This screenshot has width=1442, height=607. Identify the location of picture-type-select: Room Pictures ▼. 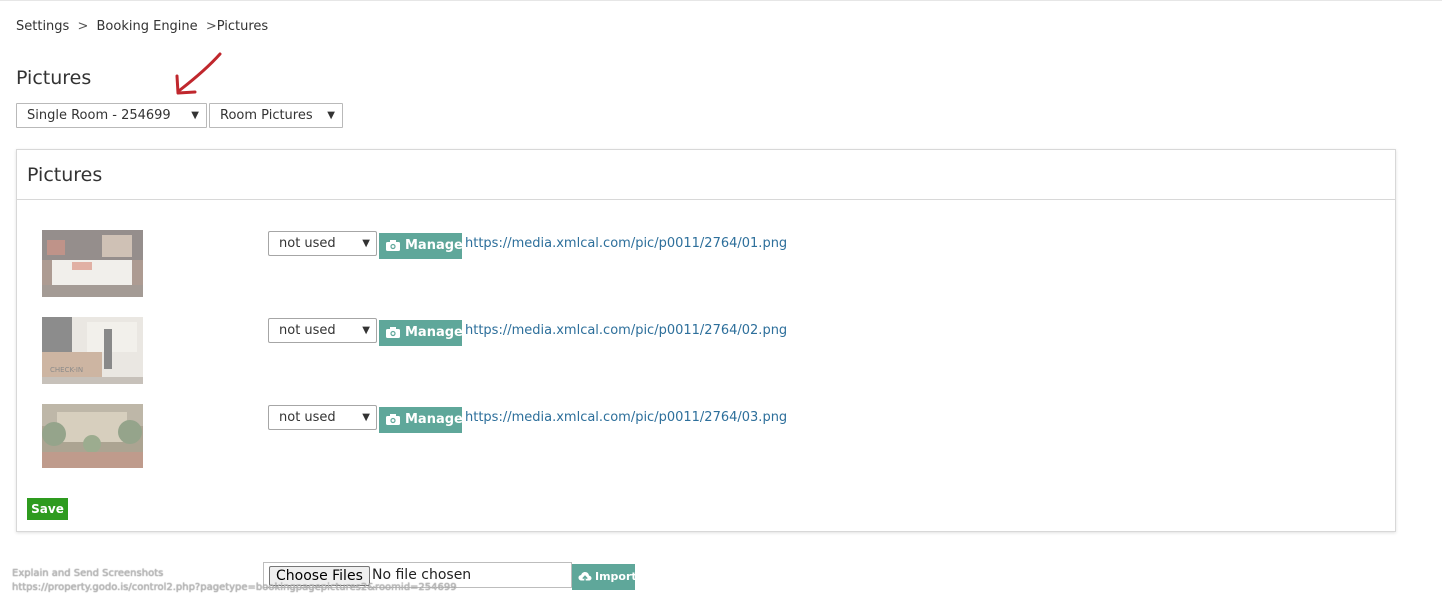
(276, 115).